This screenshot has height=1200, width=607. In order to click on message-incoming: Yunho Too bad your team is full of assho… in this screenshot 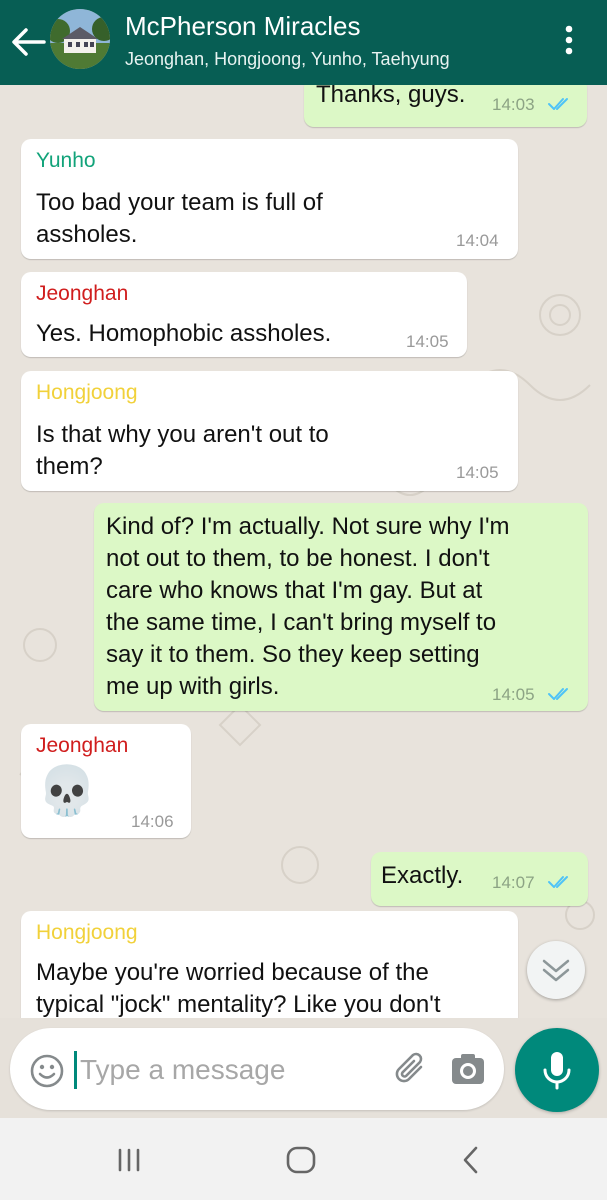, I will do `click(269, 199)`.